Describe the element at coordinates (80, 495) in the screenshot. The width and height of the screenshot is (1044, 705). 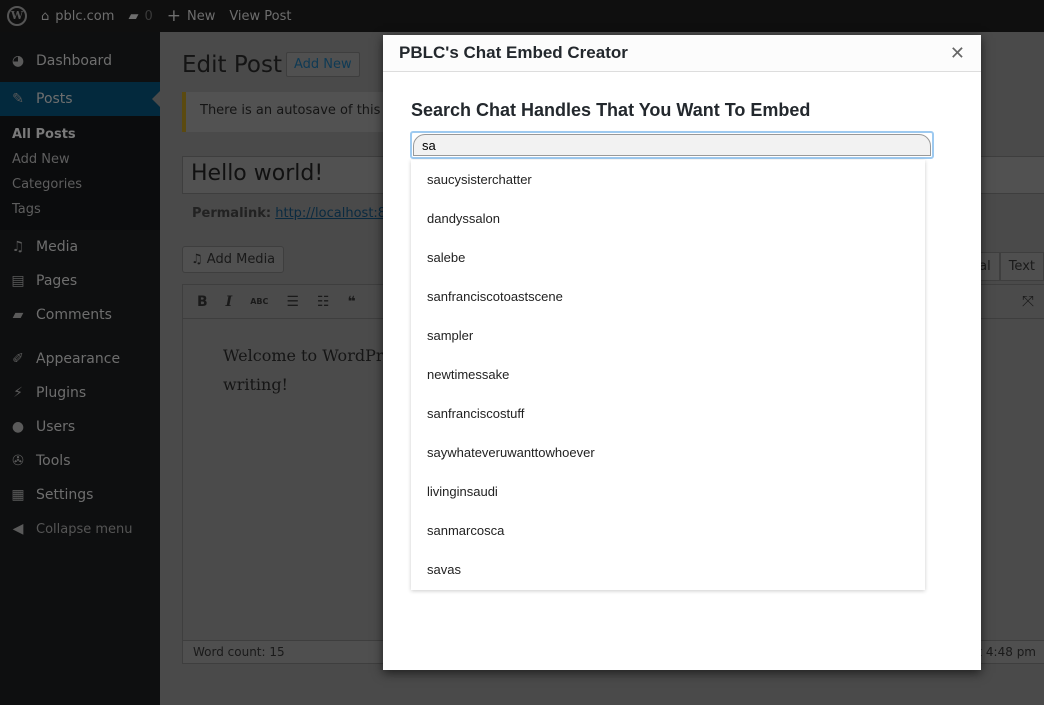
I see `sidebar-item-settings: ▦ Settings` at that location.